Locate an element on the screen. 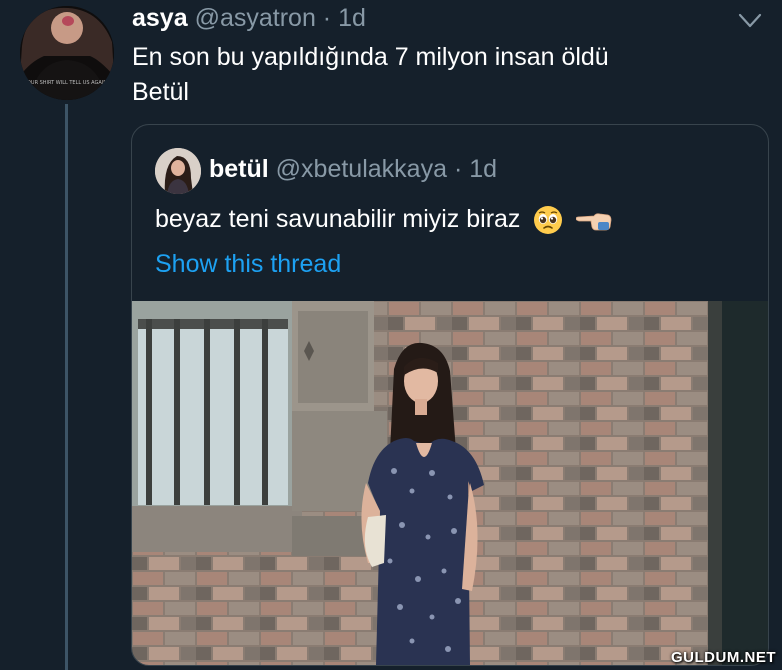  quoted-tweet-text: beyaz teni savunabilir miyiz biraz is located at coordinates (338, 219).